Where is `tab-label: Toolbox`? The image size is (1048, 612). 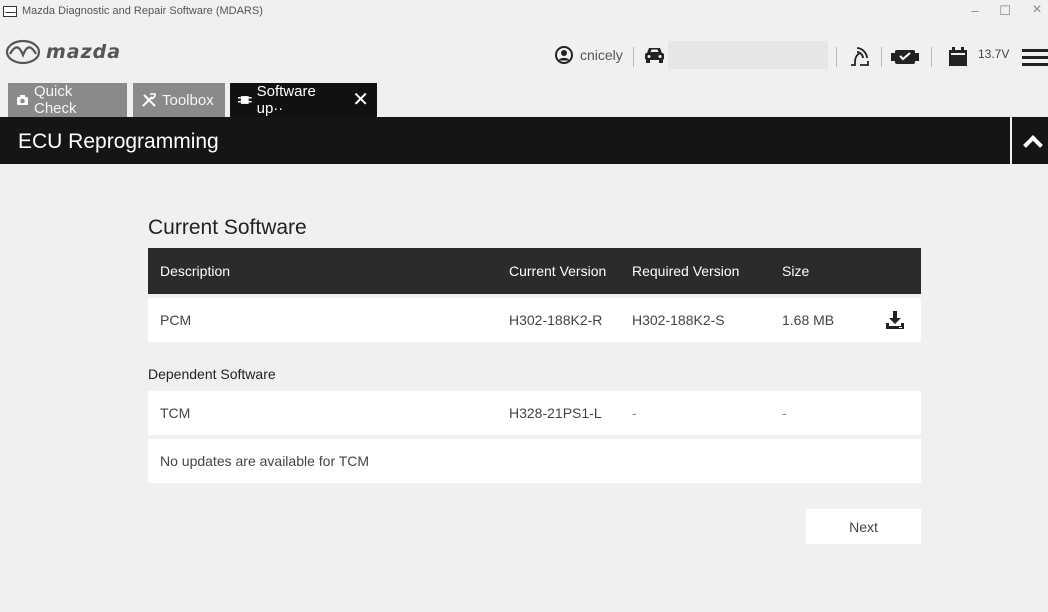
tab-label: Toolbox is located at coordinates (188, 100).